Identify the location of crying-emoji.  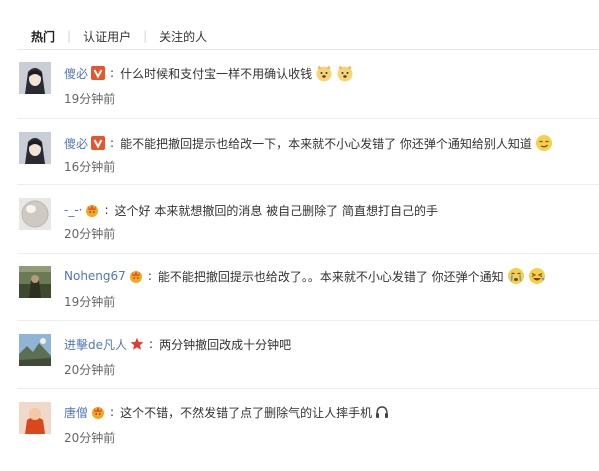
(516, 276).